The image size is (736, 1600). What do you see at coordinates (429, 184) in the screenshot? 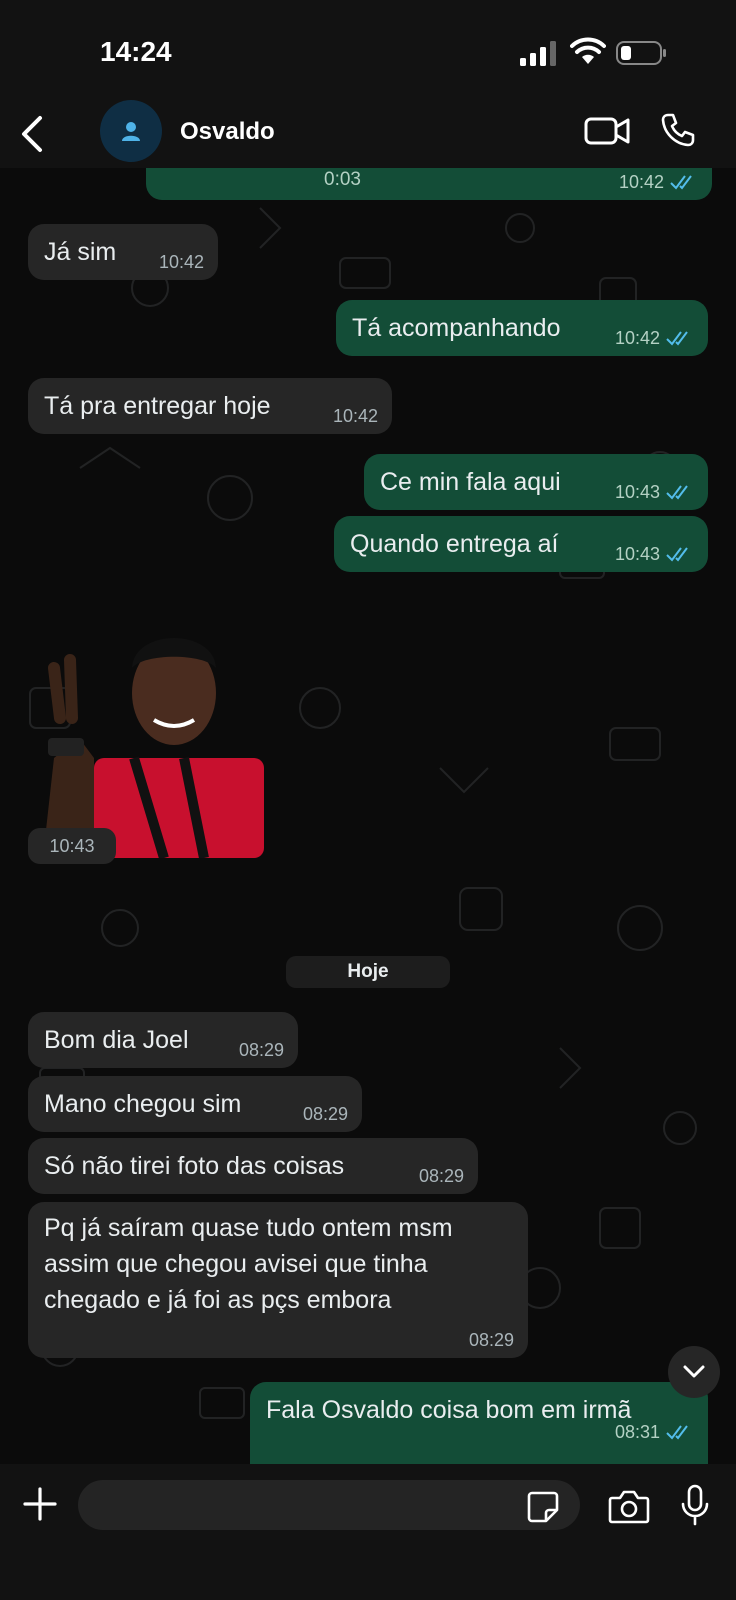
I see `voice-message-bubble: 0:03 10:42` at bounding box center [429, 184].